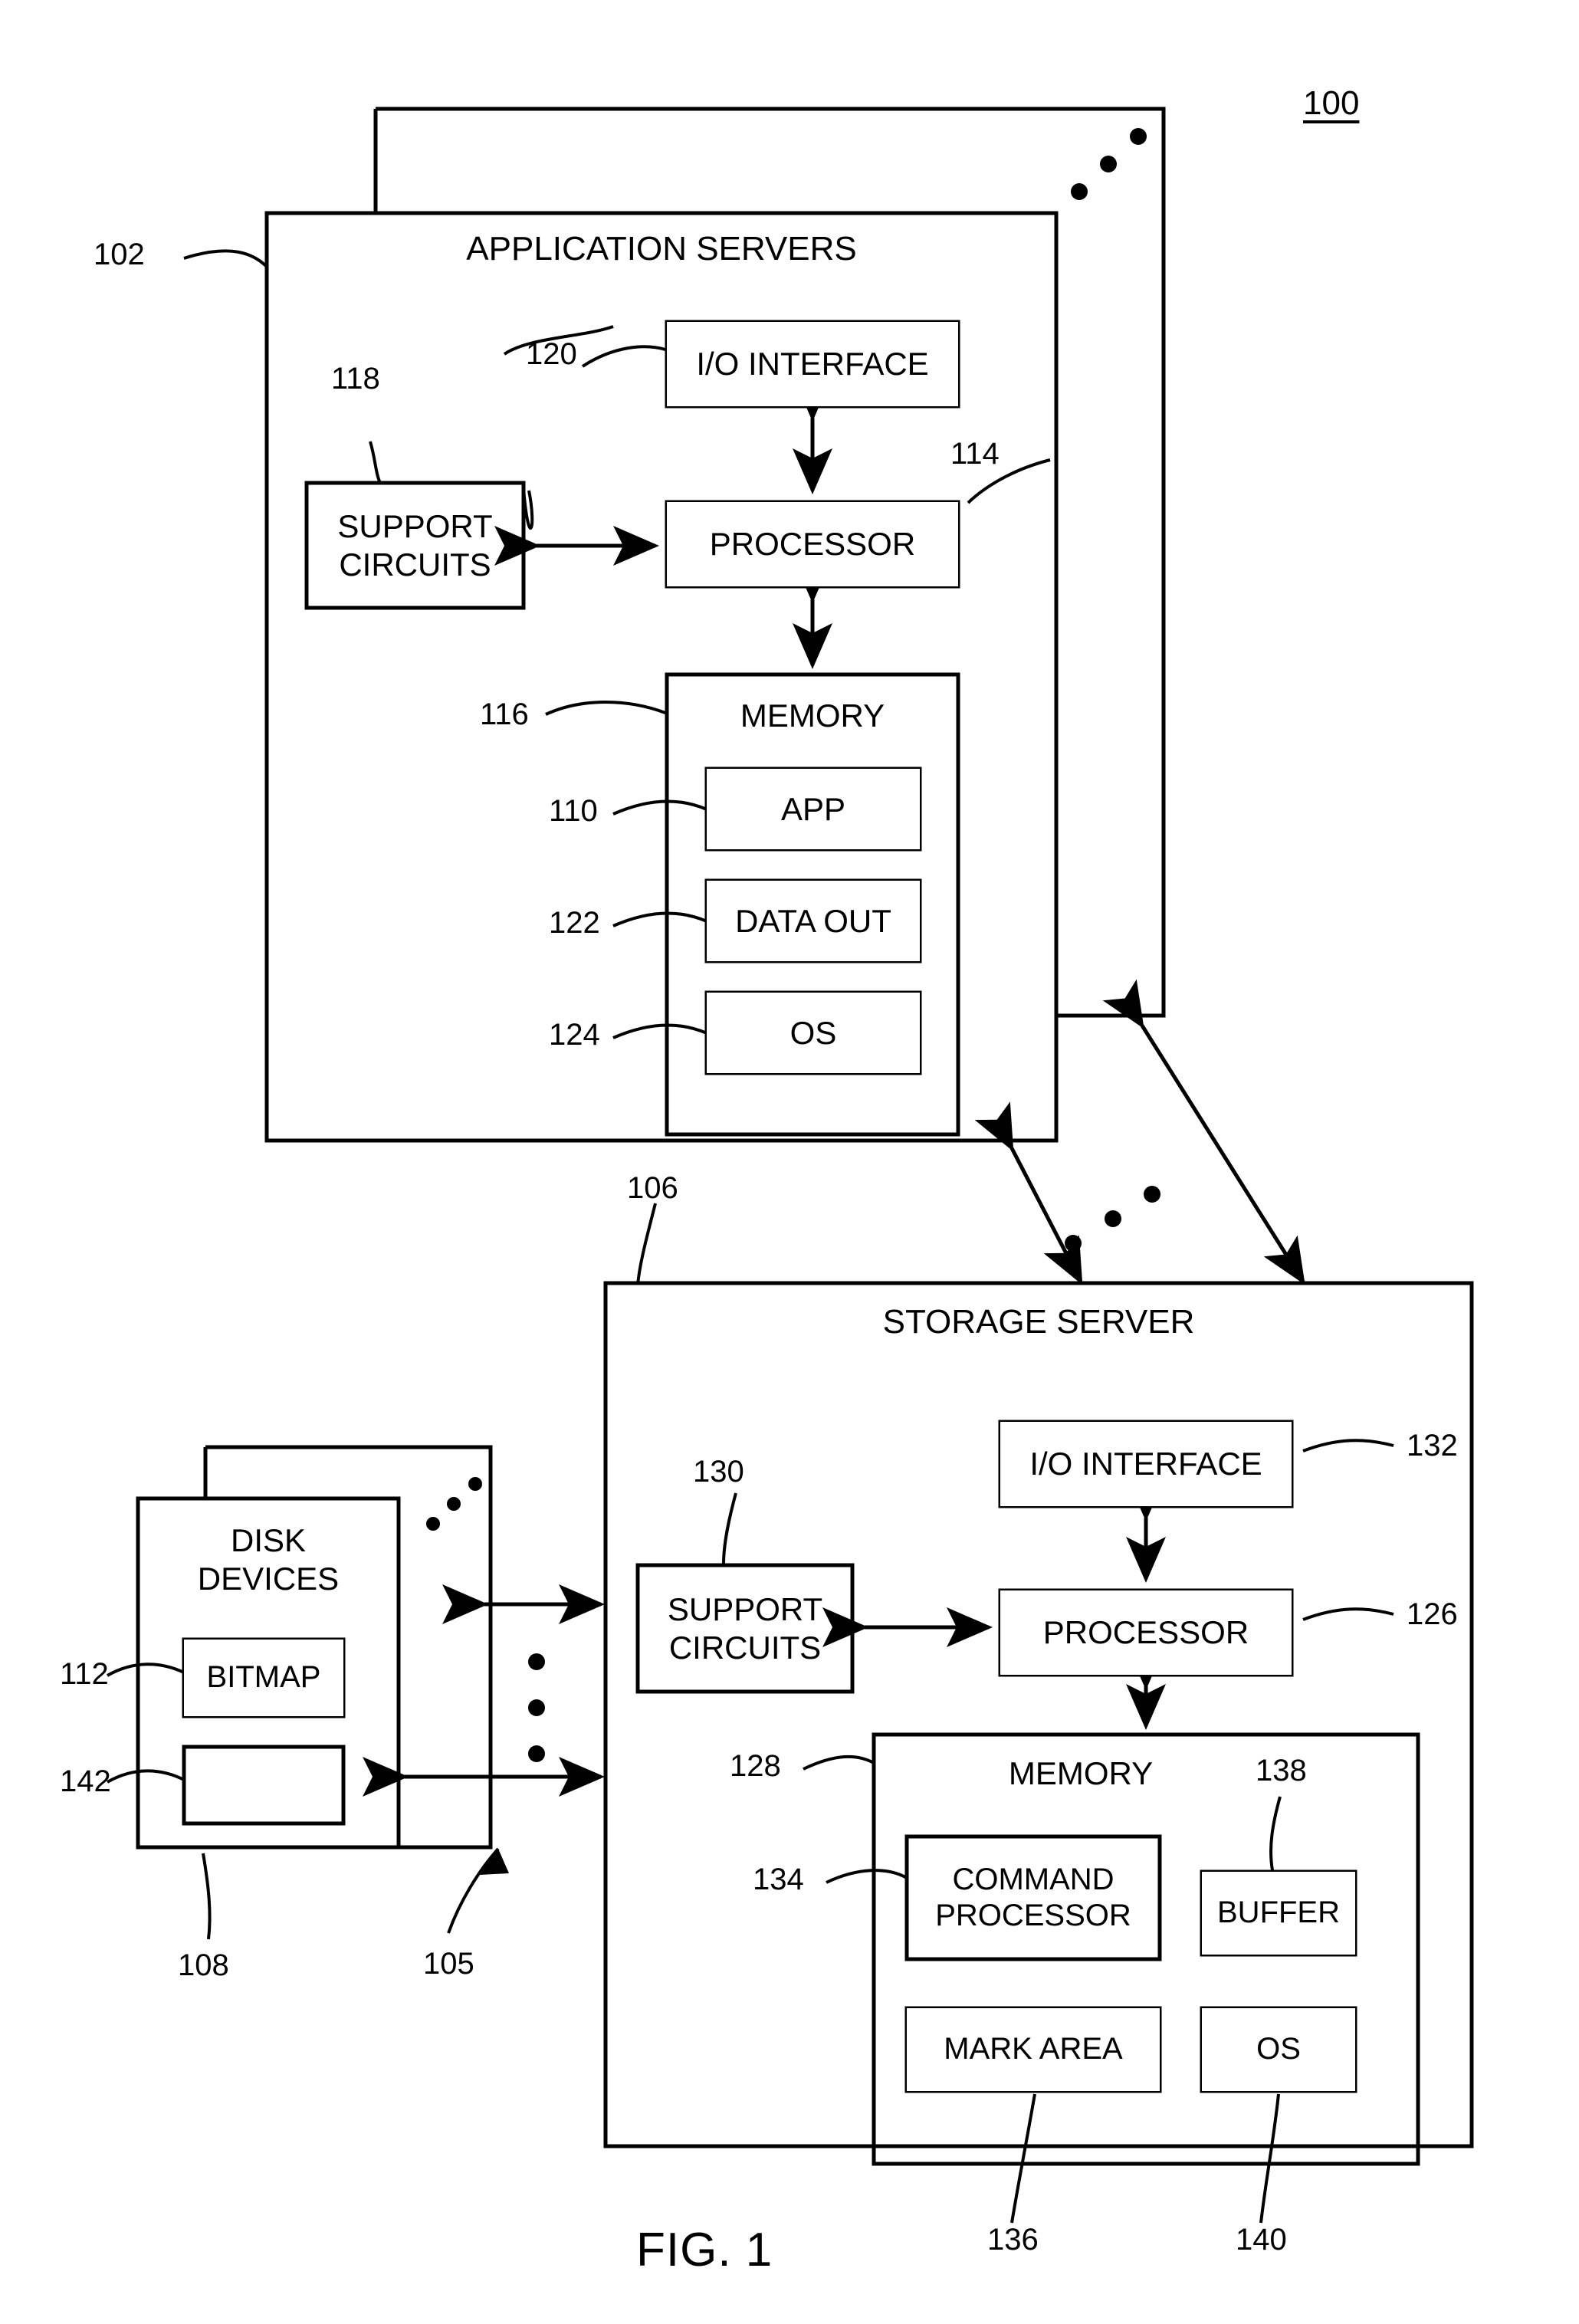 The image size is (1579, 2324). Describe the element at coordinates (1432, 1614) in the screenshot. I see `reference-126: 126` at that location.